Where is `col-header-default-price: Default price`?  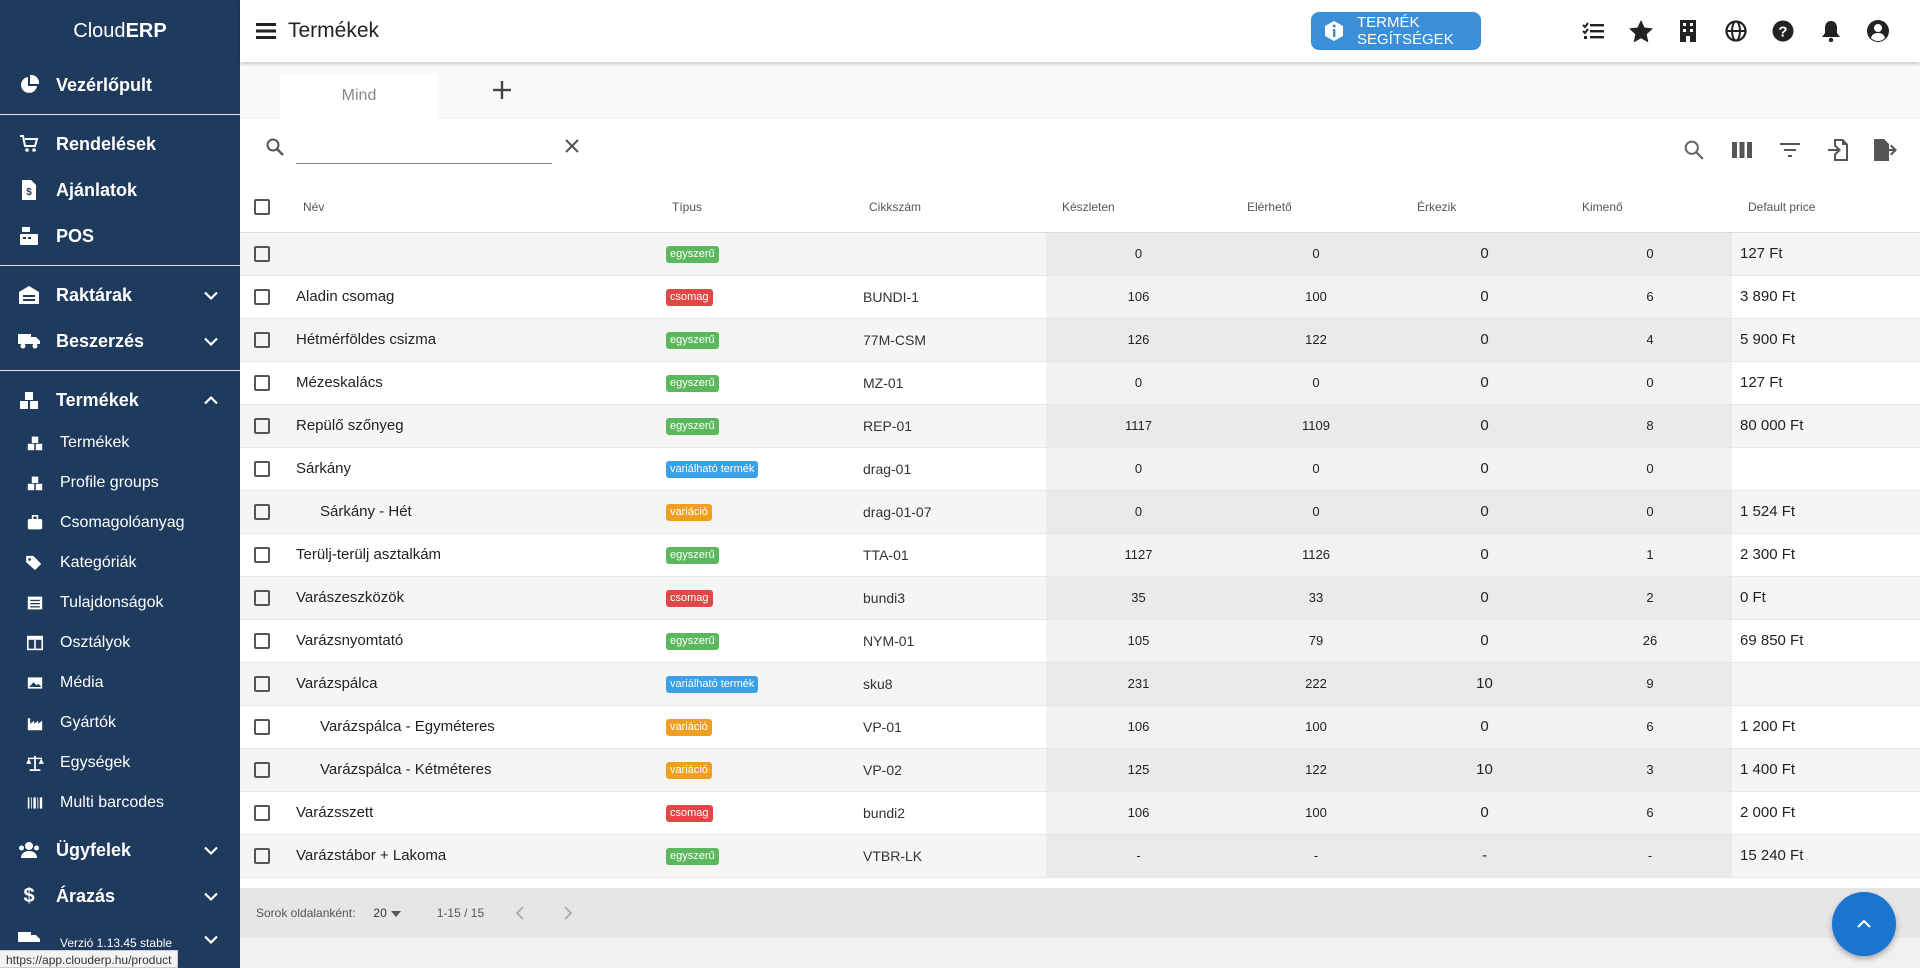 col-header-default-price: Default price is located at coordinates (1826, 207).